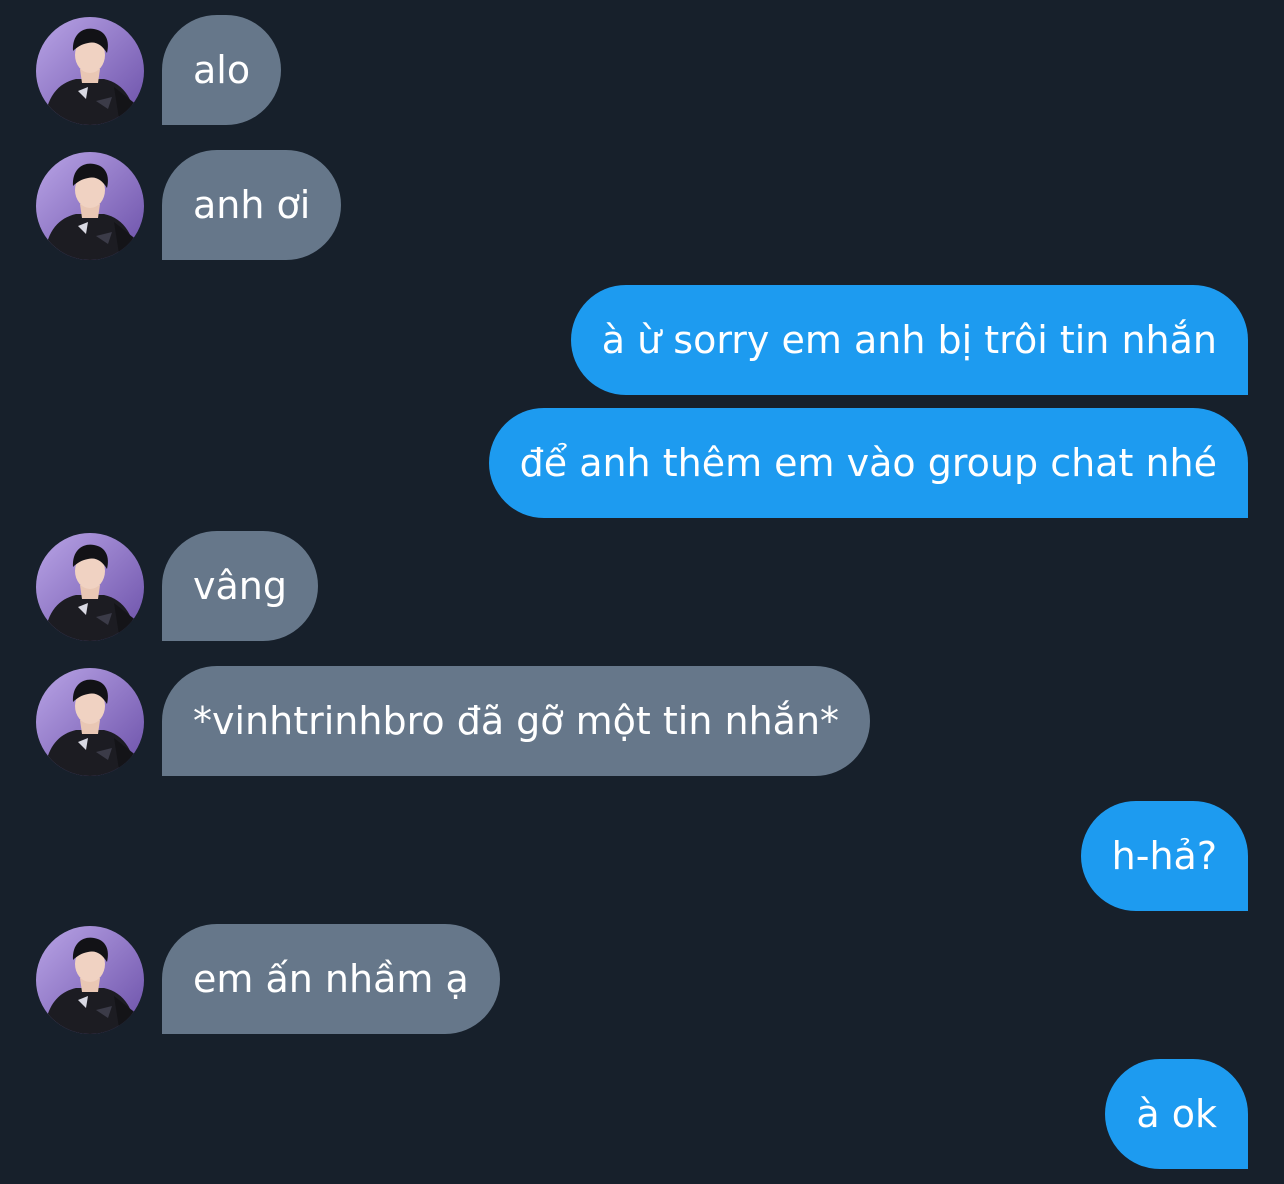 Image resolution: width=1284 pixels, height=1184 pixels. What do you see at coordinates (1164, 856) in the screenshot?
I see `message-bubble-outgoing: h-hả?` at bounding box center [1164, 856].